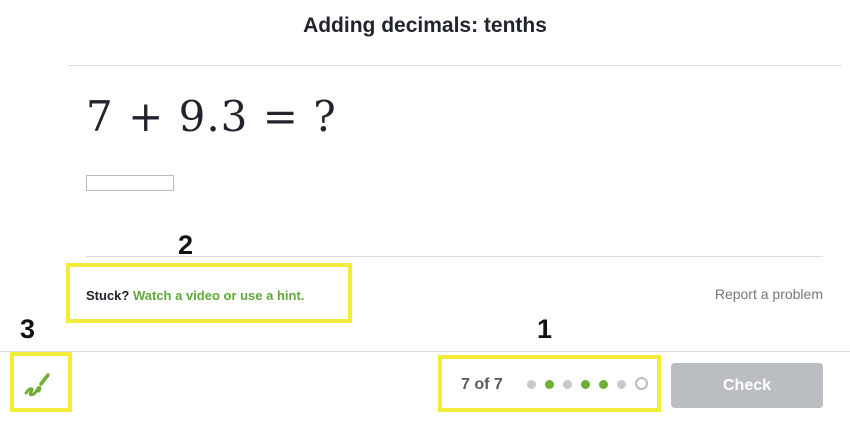 Image resolution: width=850 pixels, height=423 pixels. What do you see at coordinates (455, 65) in the screenshot?
I see `header-divider` at bounding box center [455, 65].